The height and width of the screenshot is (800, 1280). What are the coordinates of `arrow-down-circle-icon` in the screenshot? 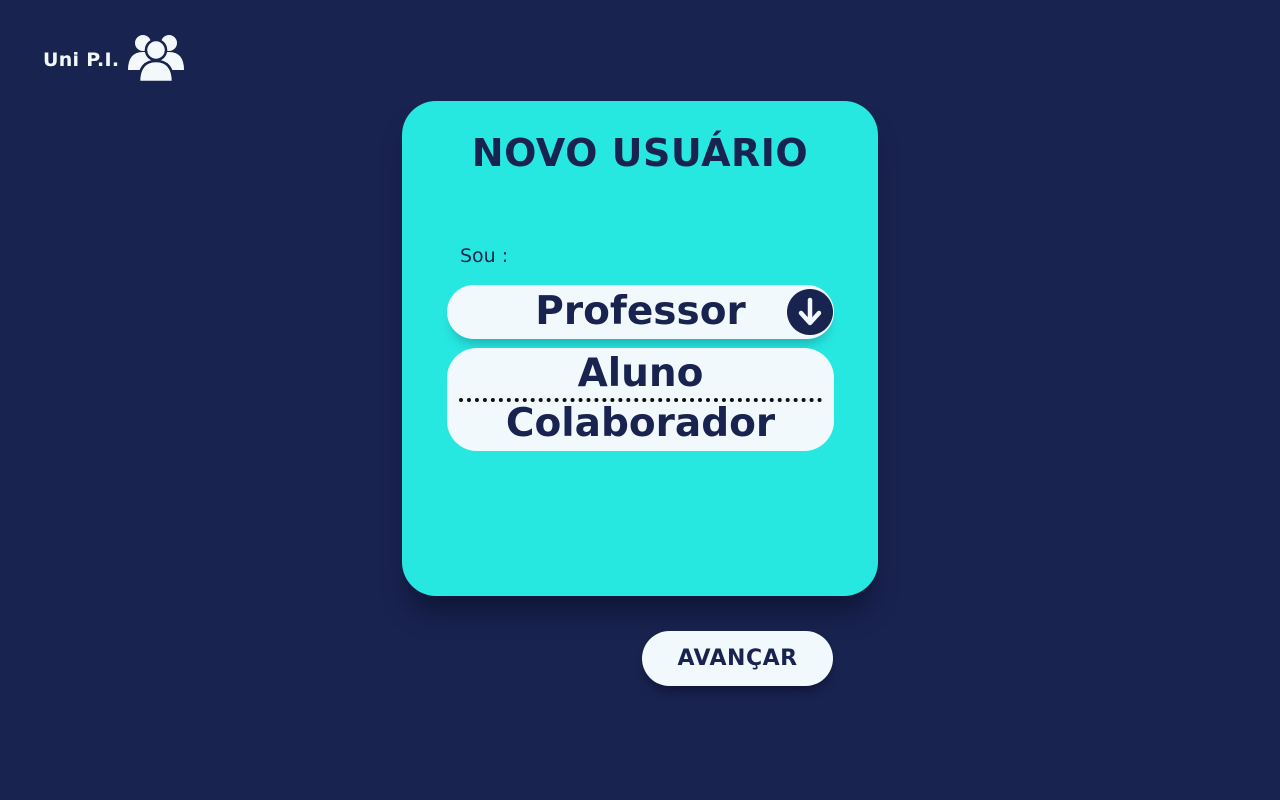 It's located at (810, 312).